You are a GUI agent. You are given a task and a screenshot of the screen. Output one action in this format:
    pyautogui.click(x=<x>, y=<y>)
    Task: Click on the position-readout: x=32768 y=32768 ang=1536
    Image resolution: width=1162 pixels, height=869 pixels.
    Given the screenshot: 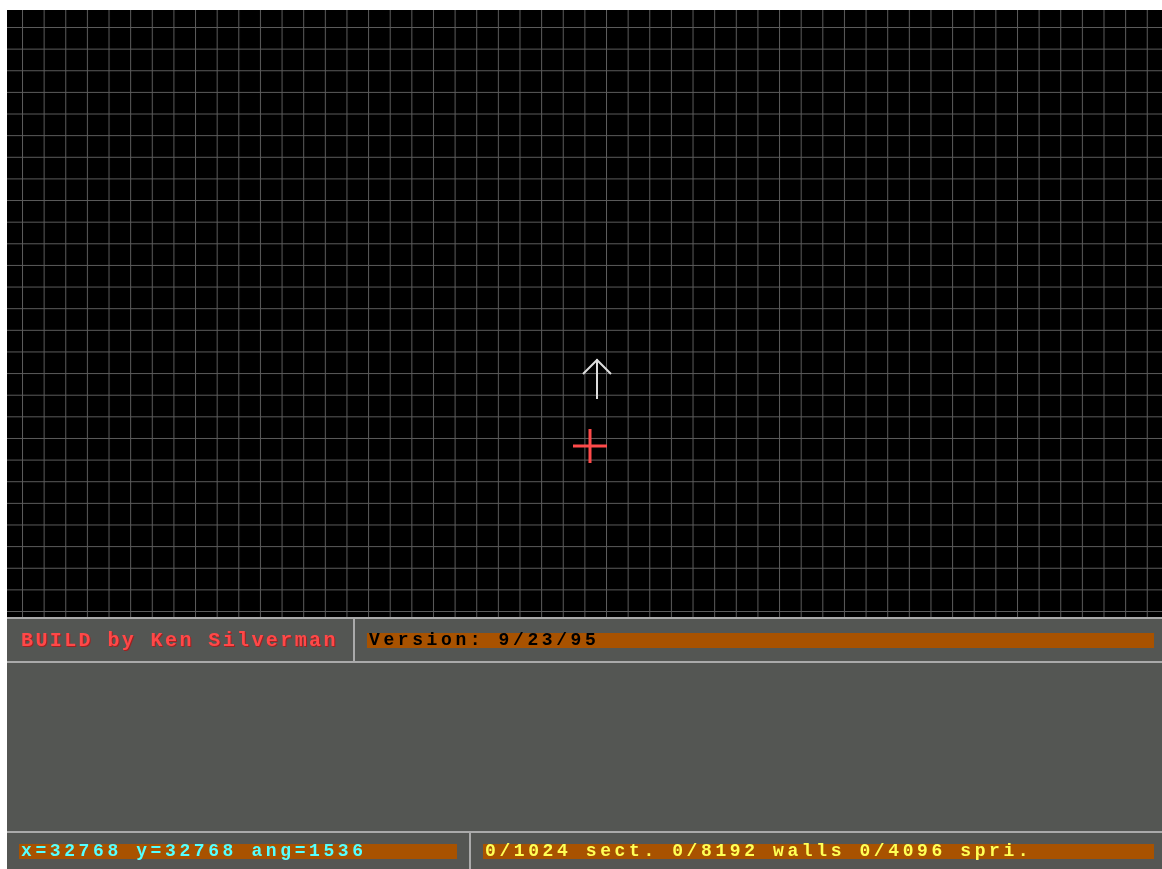 What is the action you would take?
    pyautogui.click(x=238, y=851)
    